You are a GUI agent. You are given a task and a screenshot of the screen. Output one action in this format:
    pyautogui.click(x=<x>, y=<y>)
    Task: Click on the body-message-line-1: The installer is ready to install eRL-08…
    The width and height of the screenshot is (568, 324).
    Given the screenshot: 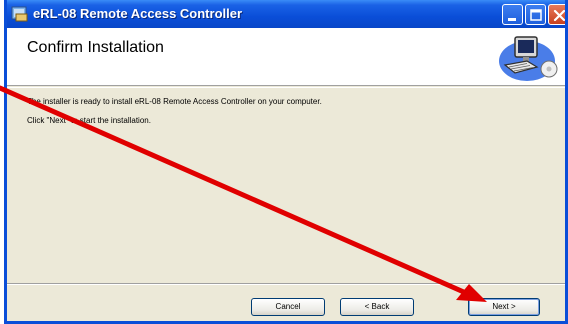 What is the action you would take?
    pyautogui.click(x=174, y=101)
    